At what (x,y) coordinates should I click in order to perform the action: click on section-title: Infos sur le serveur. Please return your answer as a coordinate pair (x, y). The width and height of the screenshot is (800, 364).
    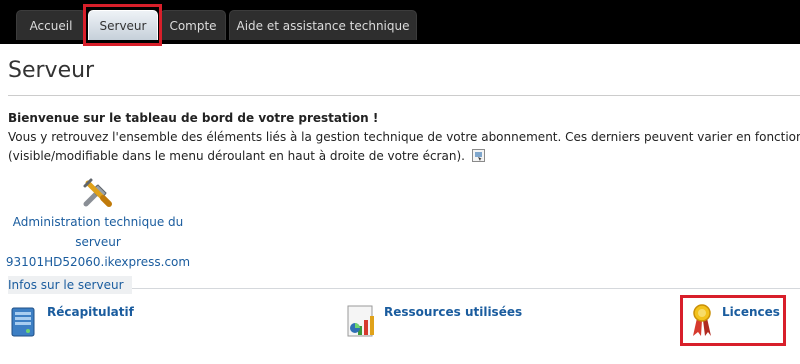
    Looking at the image, I should click on (70, 285).